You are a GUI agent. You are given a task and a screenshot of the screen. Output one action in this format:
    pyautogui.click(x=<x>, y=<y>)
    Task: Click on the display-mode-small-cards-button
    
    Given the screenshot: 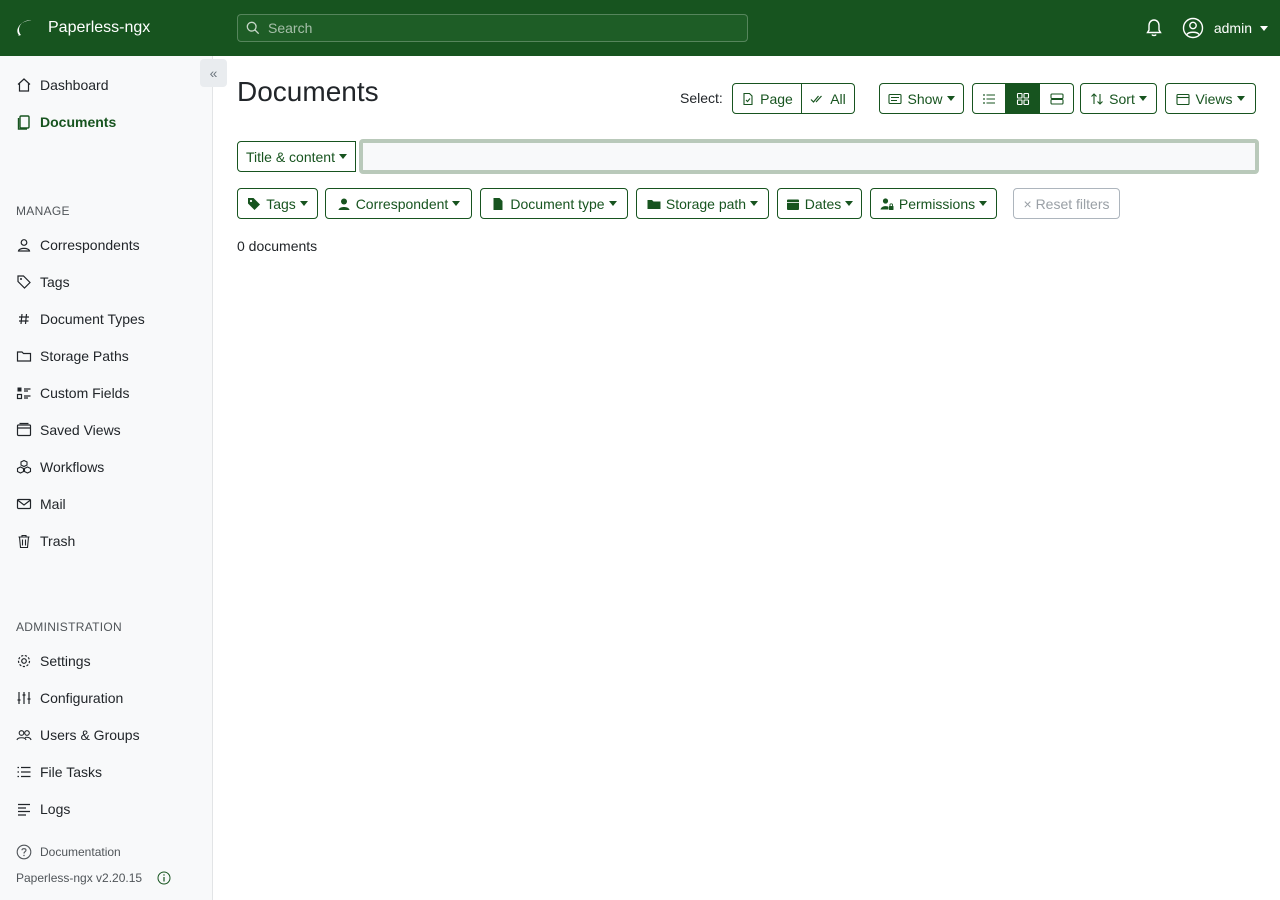 What is the action you would take?
    pyautogui.click(x=1023, y=98)
    